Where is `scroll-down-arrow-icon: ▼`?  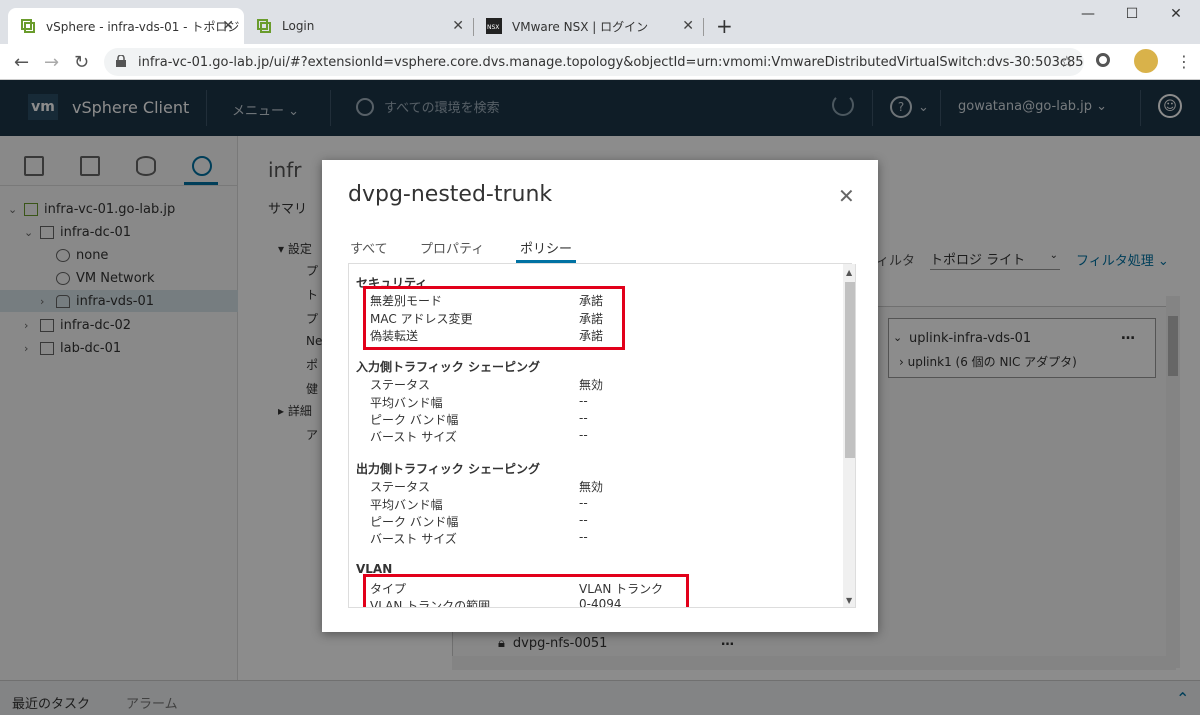
scroll-down-arrow-icon: ▼ is located at coordinates (849, 600).